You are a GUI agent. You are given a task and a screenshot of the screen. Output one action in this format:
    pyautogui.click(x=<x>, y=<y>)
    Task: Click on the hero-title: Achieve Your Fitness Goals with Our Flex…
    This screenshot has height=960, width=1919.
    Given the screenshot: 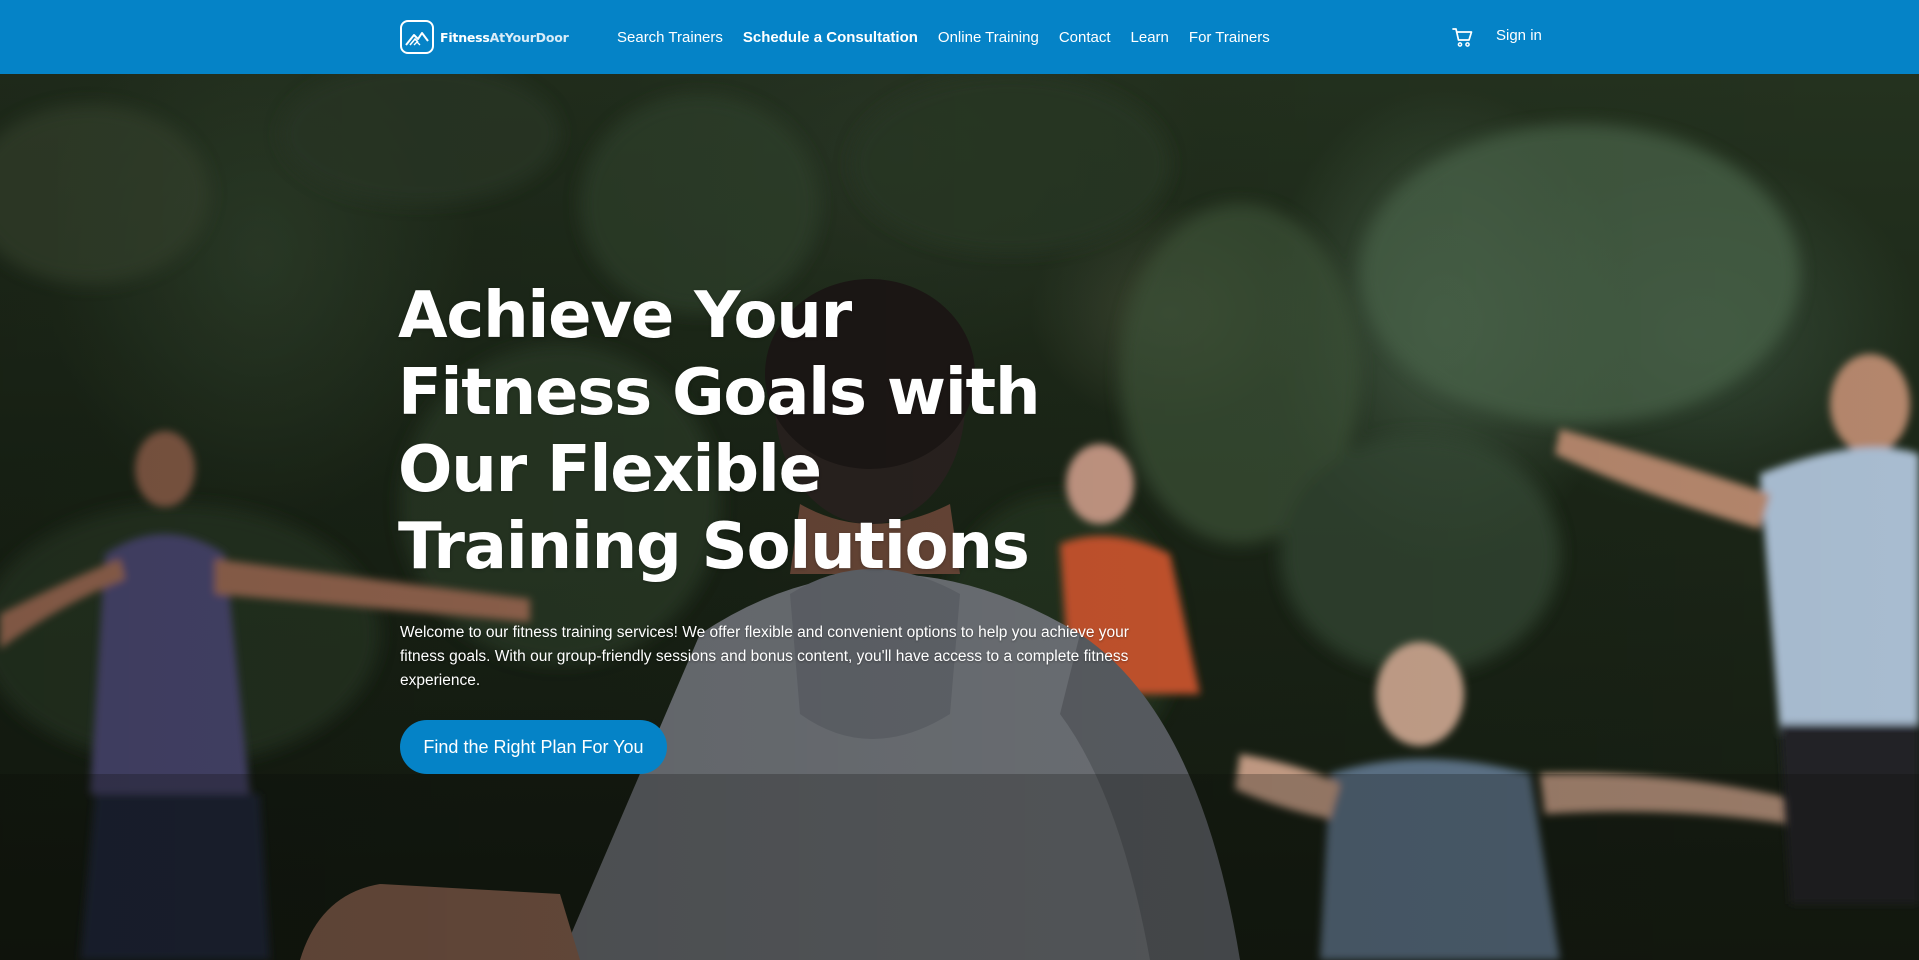 What is the action you would take?
    pyautogui.click(x=719, y=431)
    